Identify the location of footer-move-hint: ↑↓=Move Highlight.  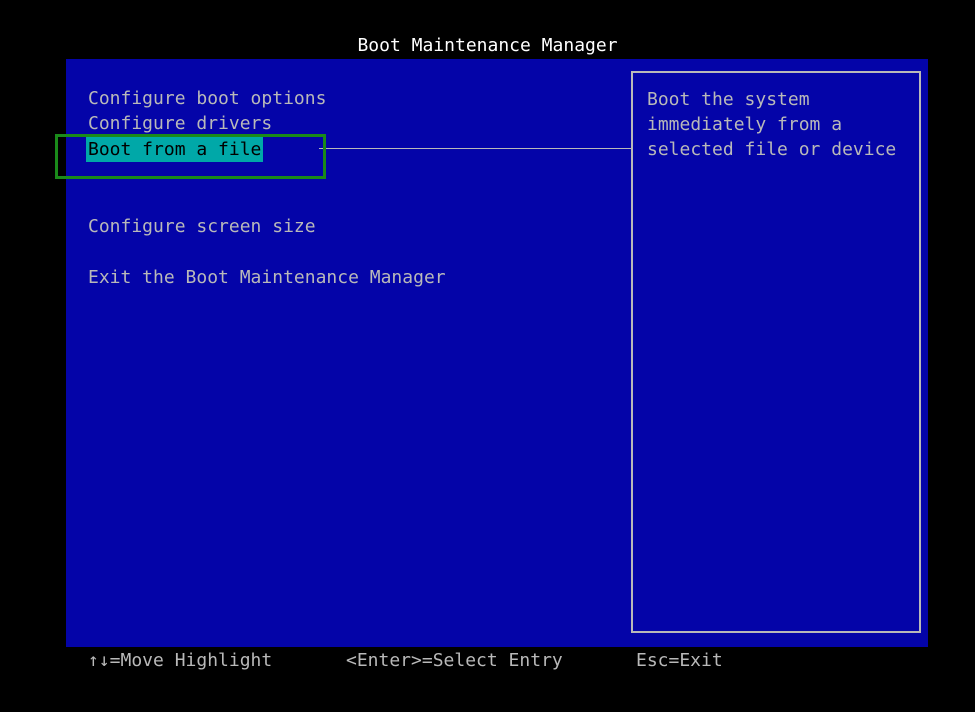
(180, 660).